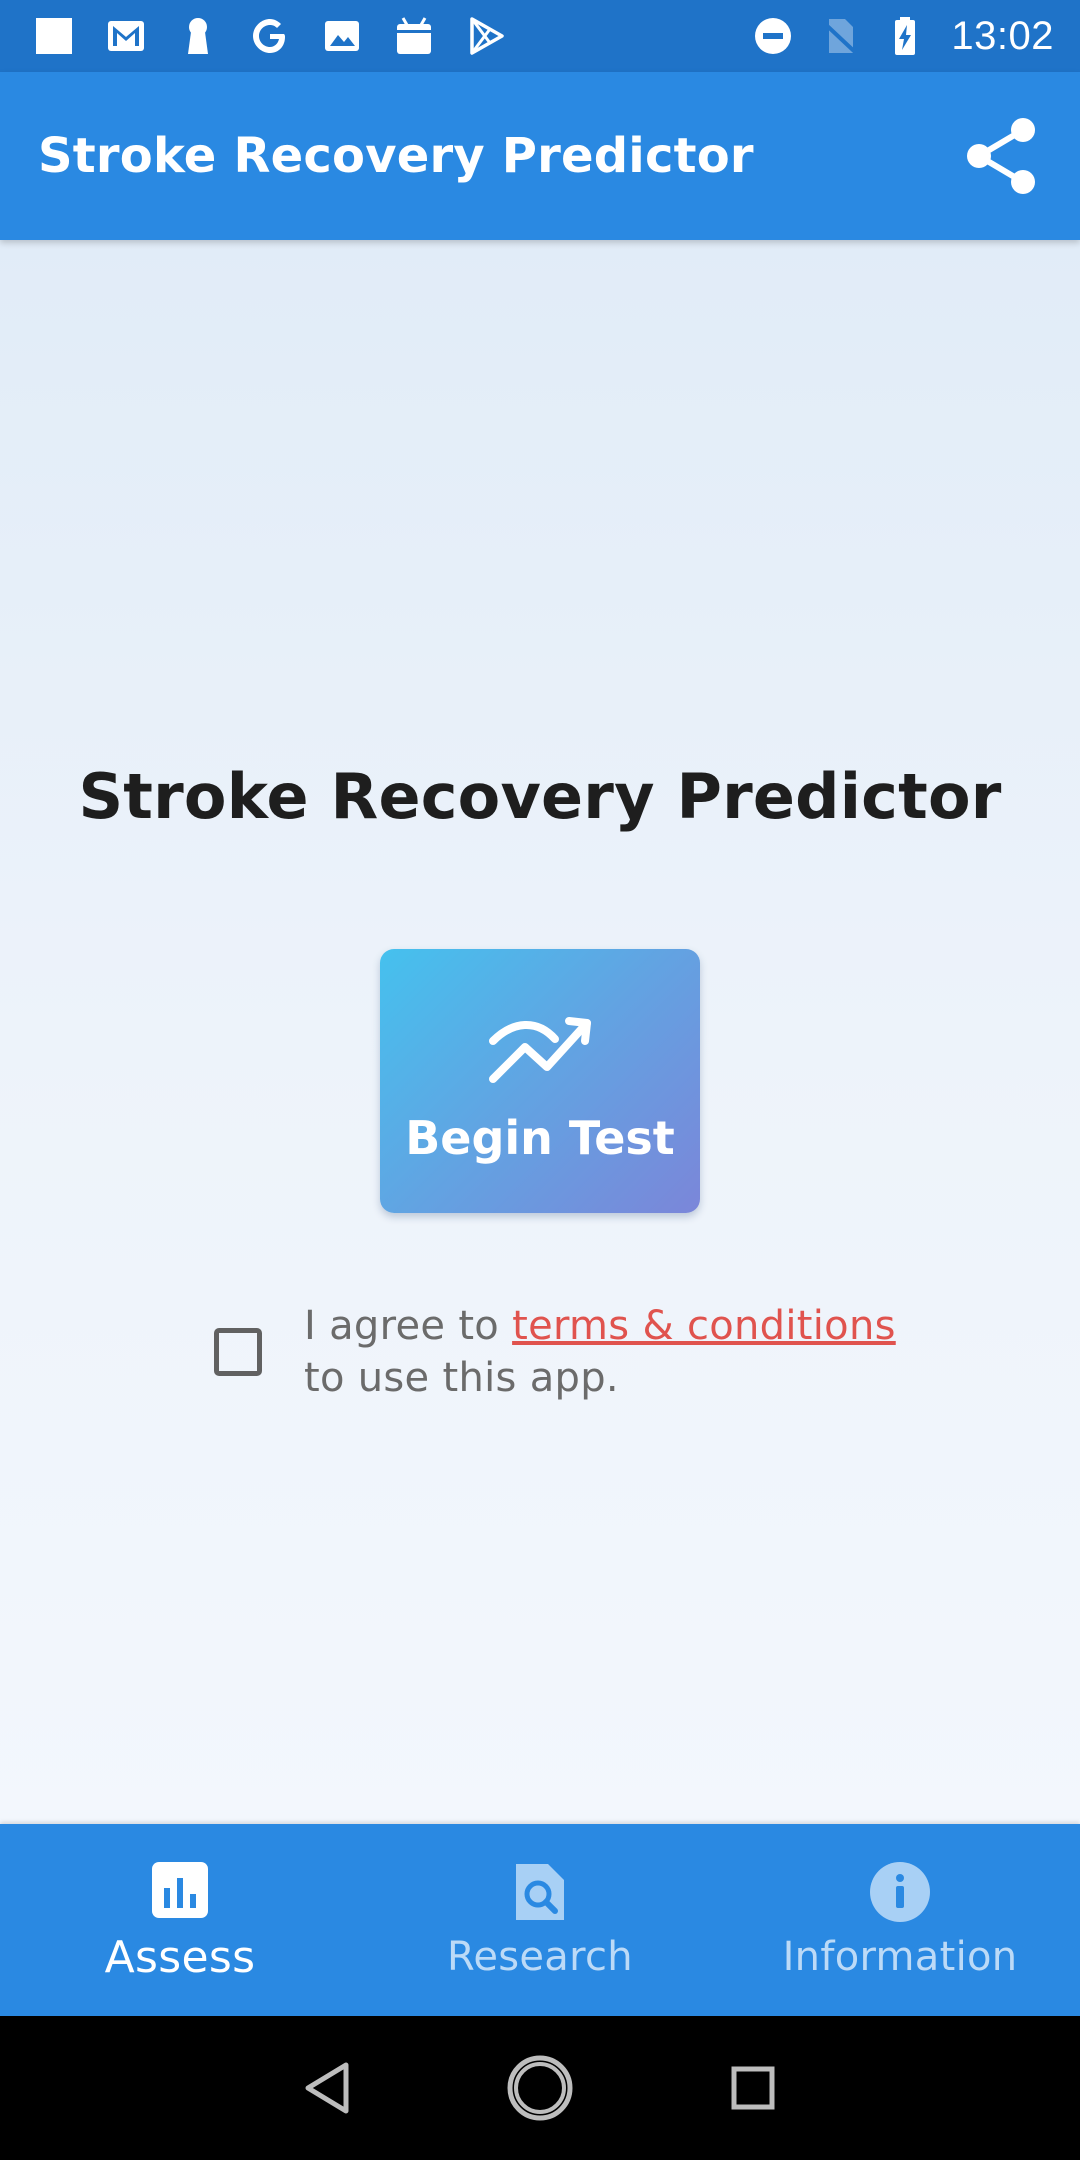  What do you see at coordinates (900, 1957) in the screenshot?
I see `nav-label-information: Information` at bounding box center [900, 1957].